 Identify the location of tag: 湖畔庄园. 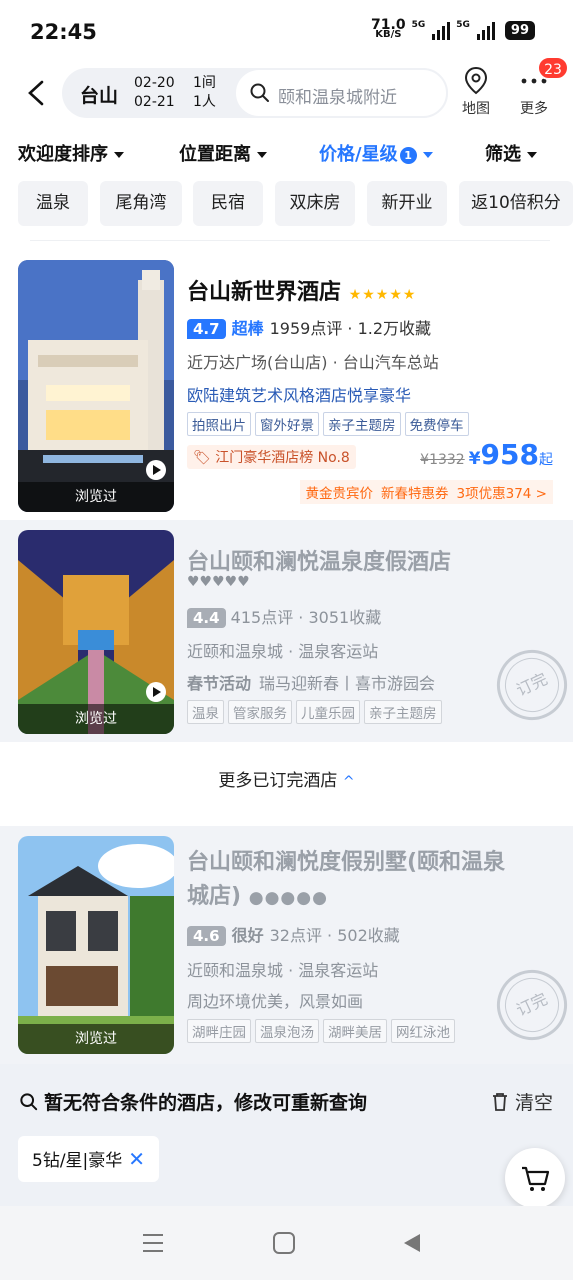
(219, 1031).